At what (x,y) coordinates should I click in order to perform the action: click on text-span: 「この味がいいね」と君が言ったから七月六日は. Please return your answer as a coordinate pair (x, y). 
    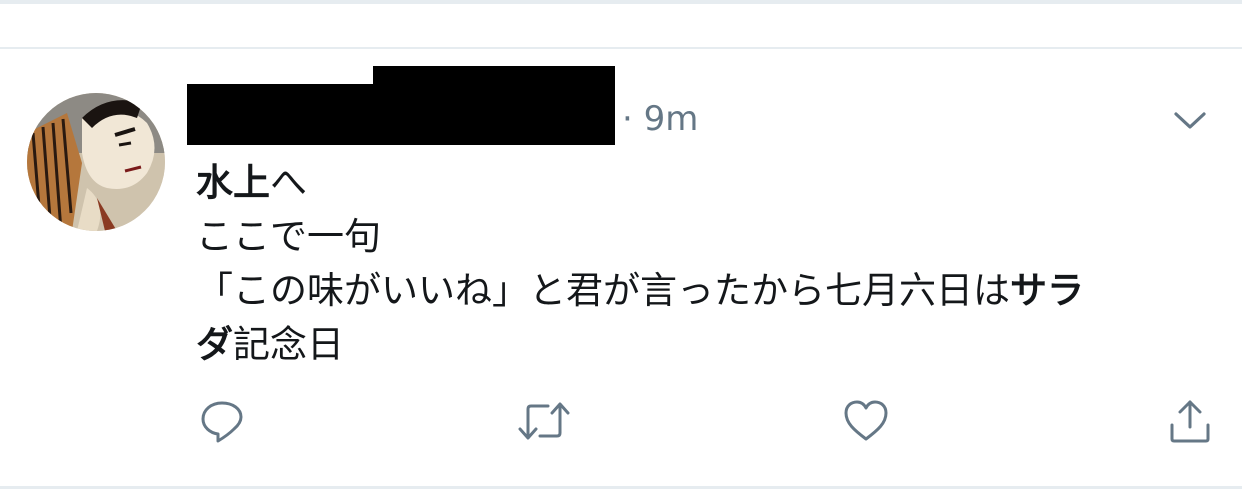
    Looking at the image, I should click on (603, 290).